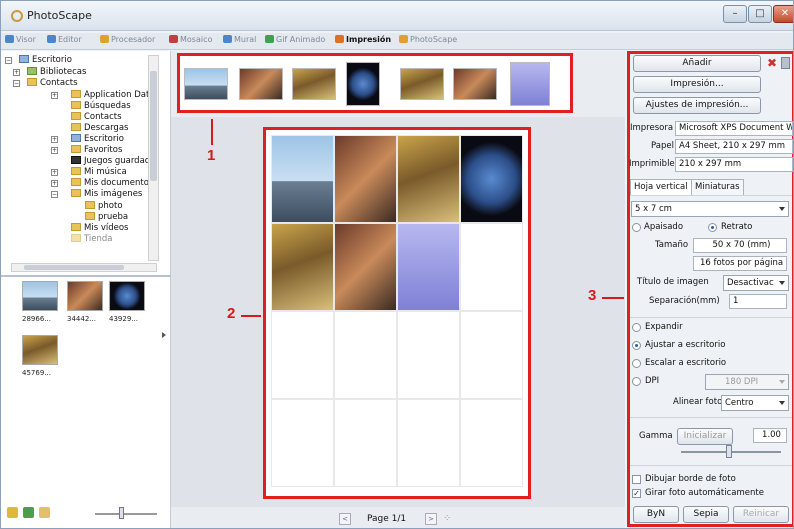 This screenshot has width=794, height=529. I want to click on tree-node-application-data: + Application Dat, so click(100, 95).